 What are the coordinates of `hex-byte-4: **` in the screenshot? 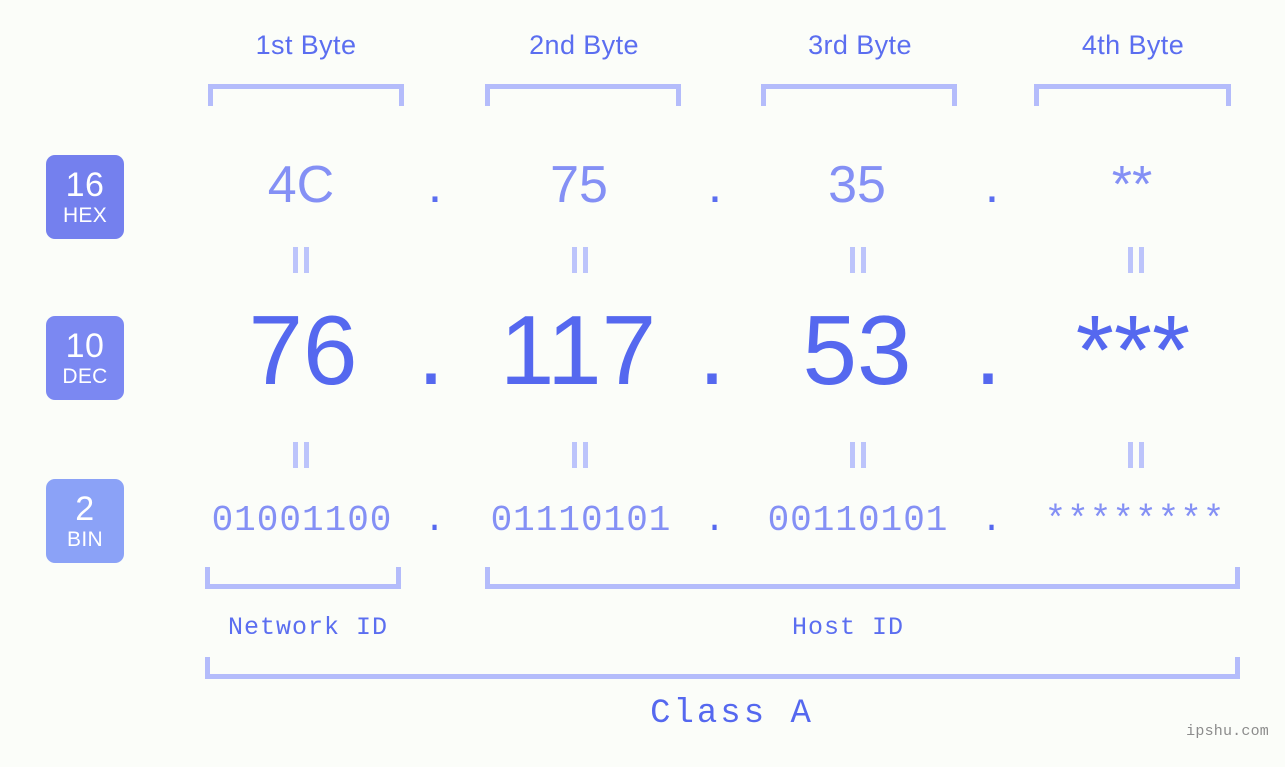 It's located at (1132, 185).